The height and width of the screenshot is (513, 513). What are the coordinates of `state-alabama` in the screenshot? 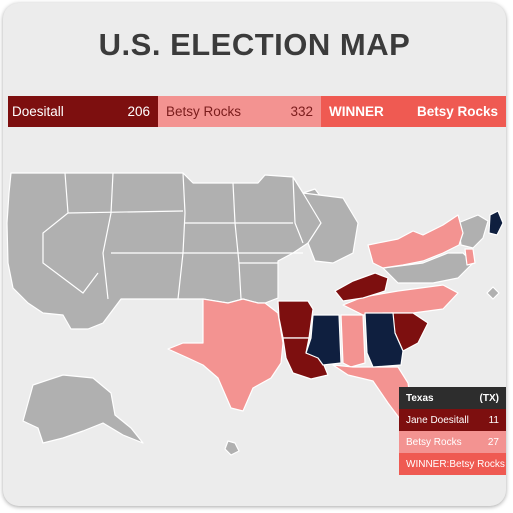 It's located at (353, 341).